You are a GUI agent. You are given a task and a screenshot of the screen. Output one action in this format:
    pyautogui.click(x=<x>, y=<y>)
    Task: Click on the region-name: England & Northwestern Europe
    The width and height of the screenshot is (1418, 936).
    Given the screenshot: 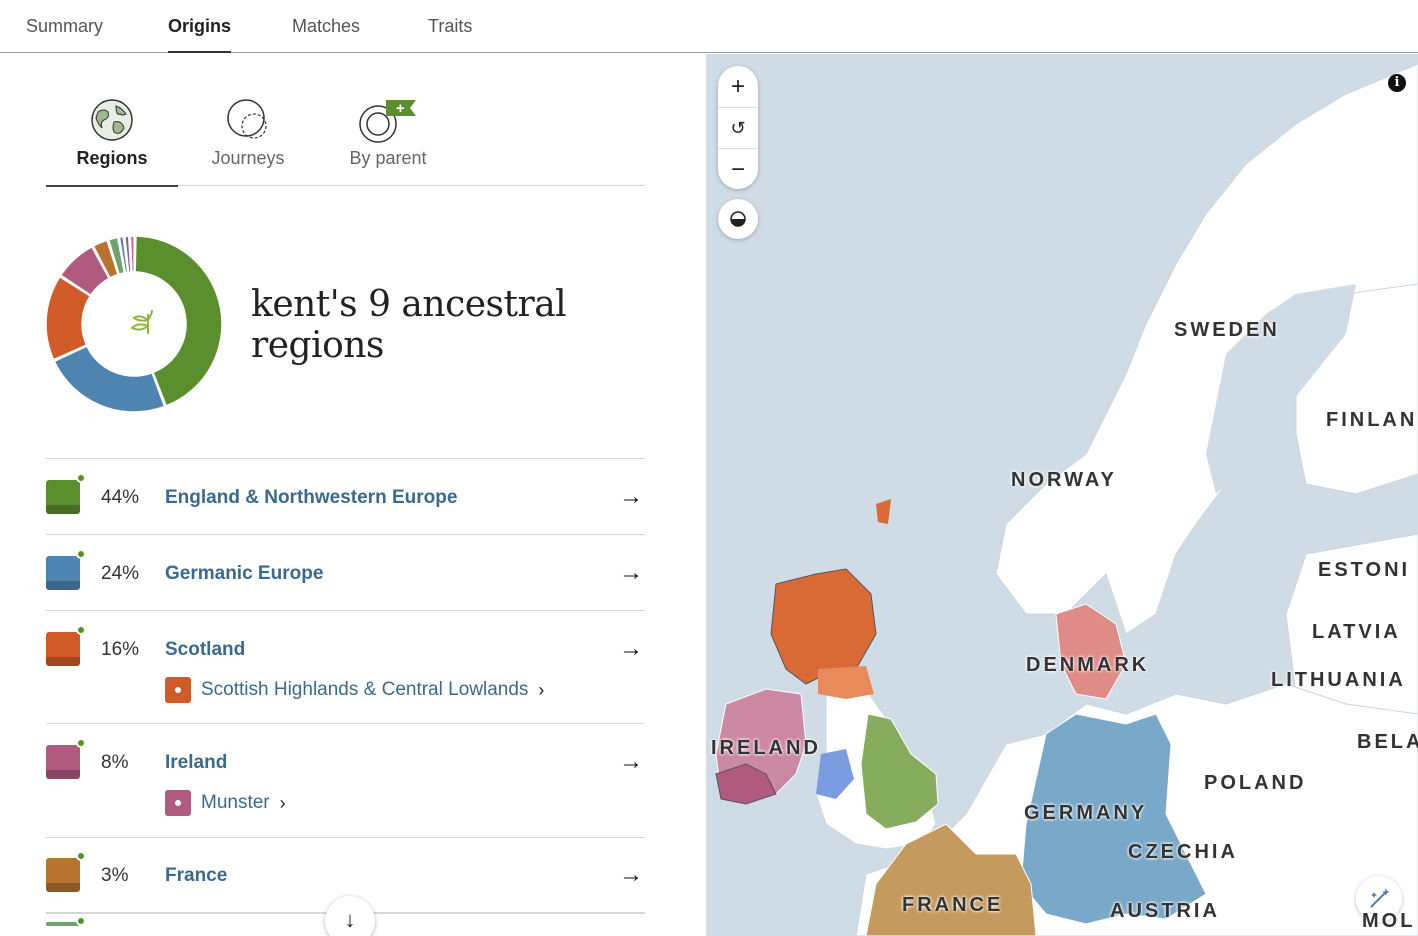 What is the action you would take?
    pyautogui.click(x=311, y=498)
    